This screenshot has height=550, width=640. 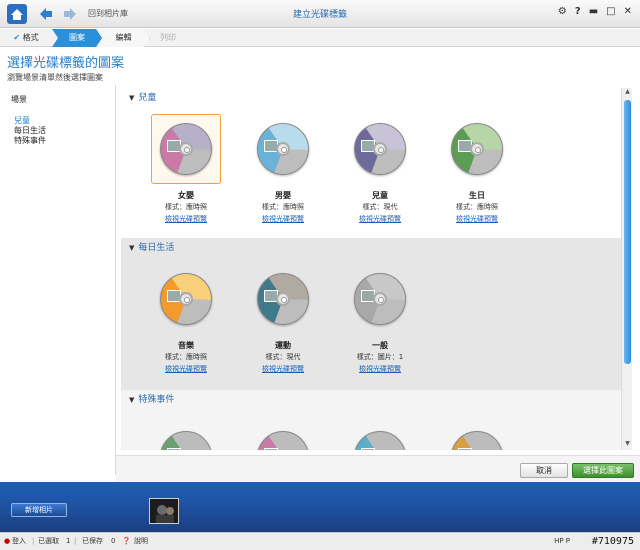 I want to click on design-card: 生日樣式：應時照檢視光碟預覽, so click(x=477, y=169).